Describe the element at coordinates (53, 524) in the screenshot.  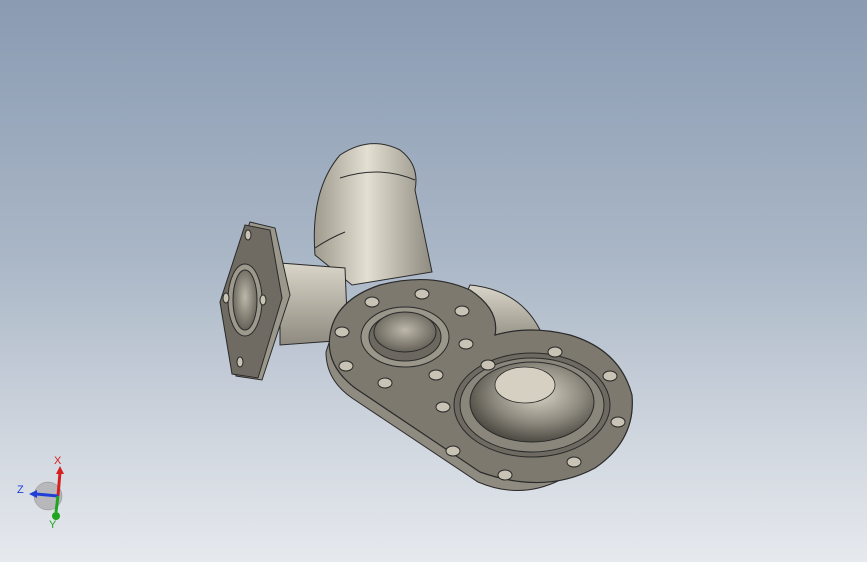
I see `y-axis-label: Y` at that location.